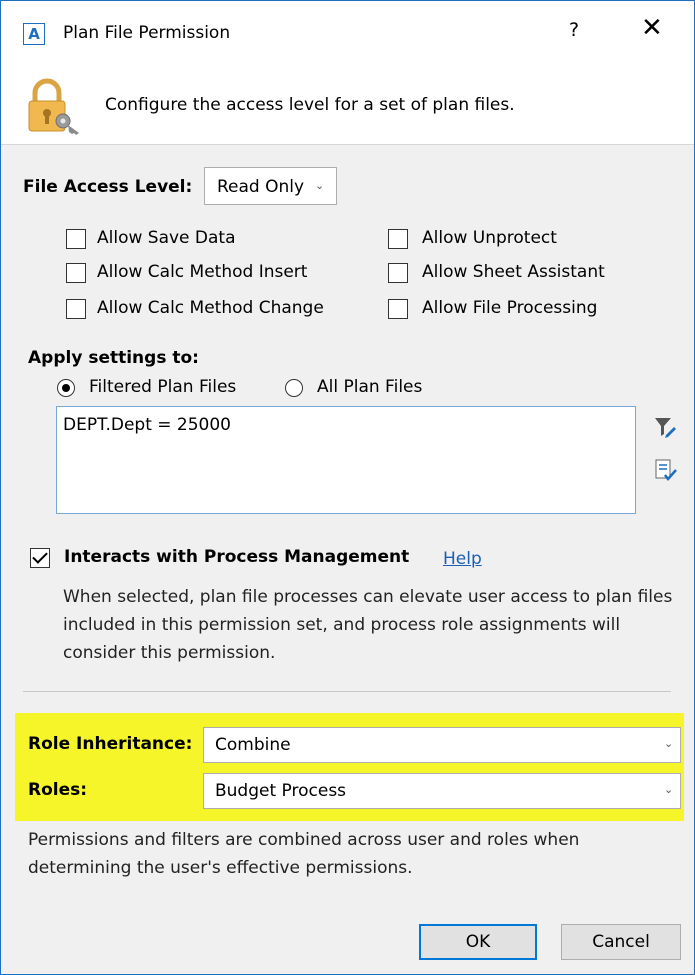 The width and height of the screenshot is (695, 975). What do you see at coordinates (110, 744) in the screenshot?
I see `role-inheritance-label: Role Inheritance:` at bounding box center [110, 744].